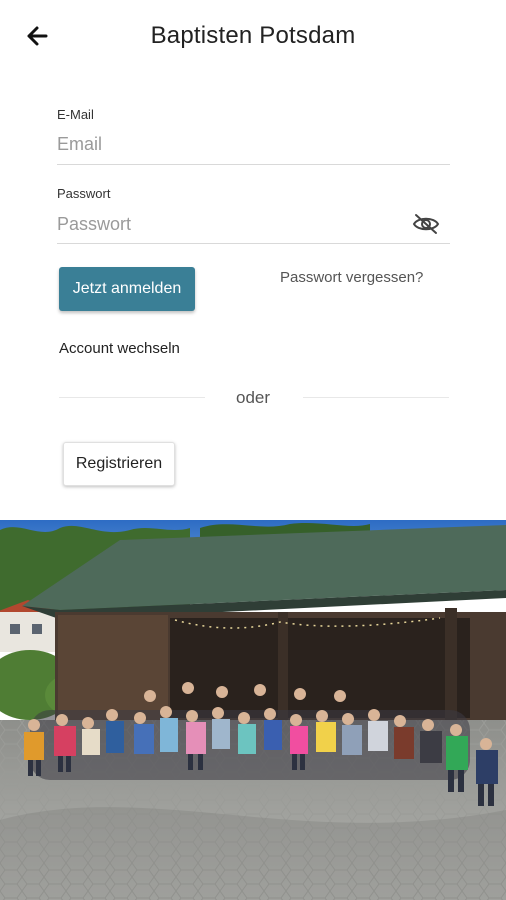  I want to click on divider-label: oder, so click(253, 397).